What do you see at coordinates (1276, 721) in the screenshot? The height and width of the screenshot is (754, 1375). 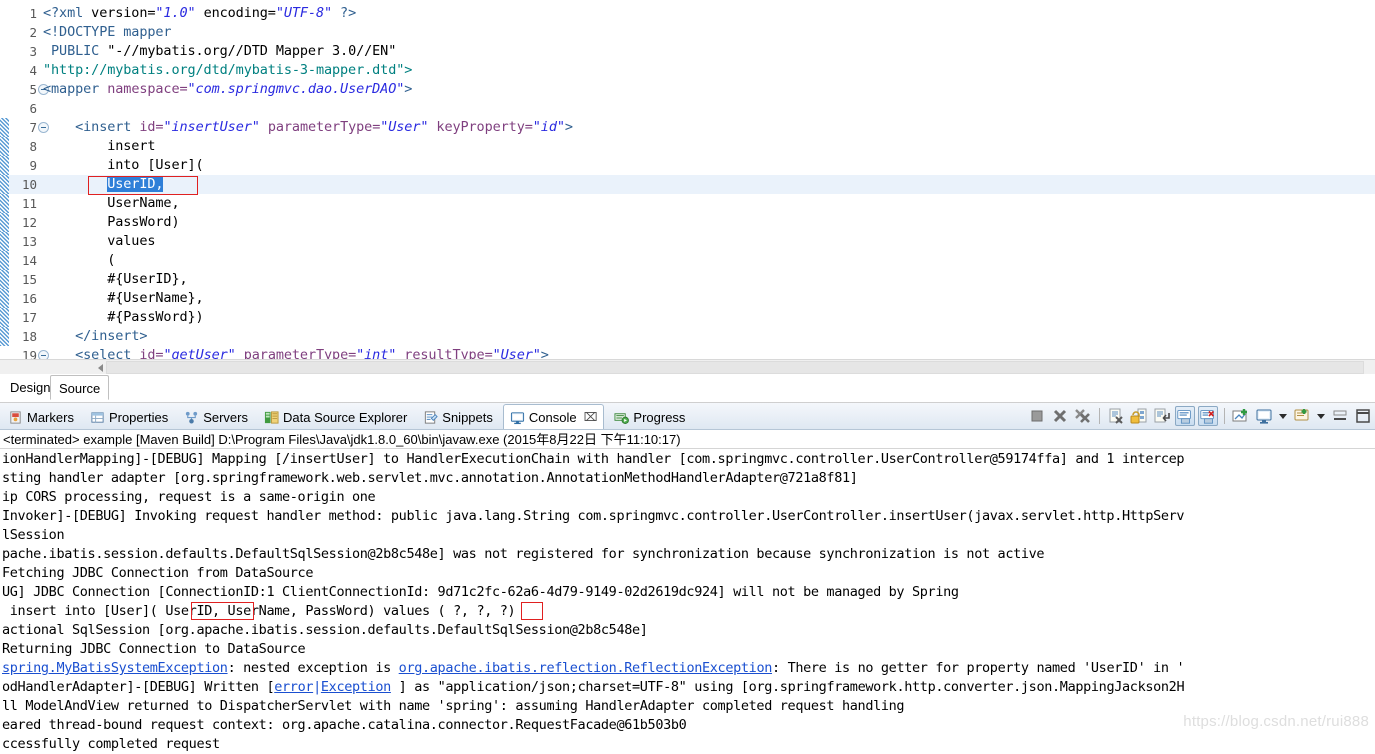 I see `watermark-text: https://blog.csdn.net/rui888` at bounding box center [1276, 721].